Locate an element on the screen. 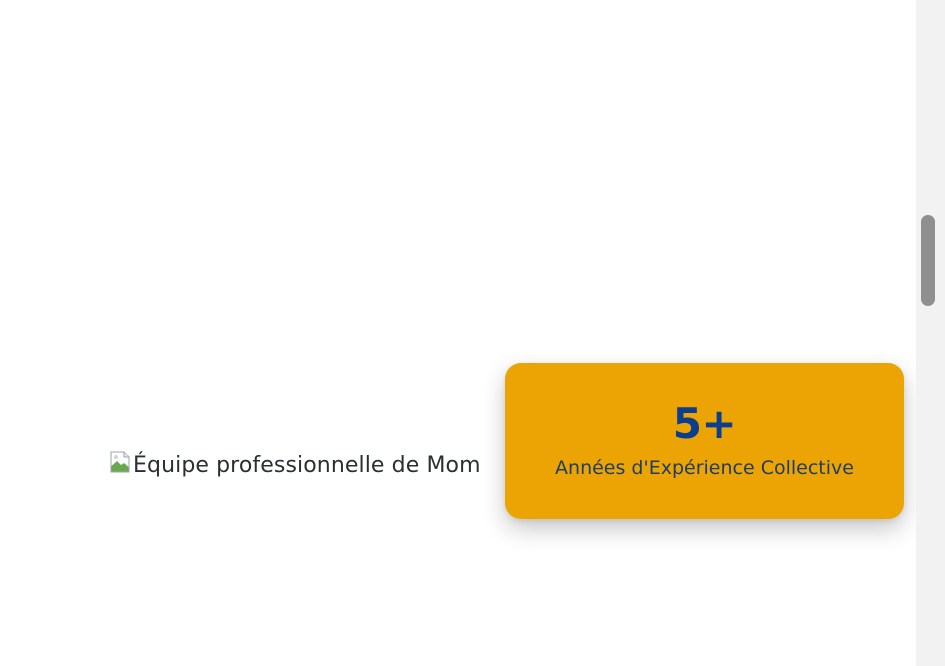  team-image-alt-text: Équipe professionnelle de Mom is located at coordinates (307, 465).